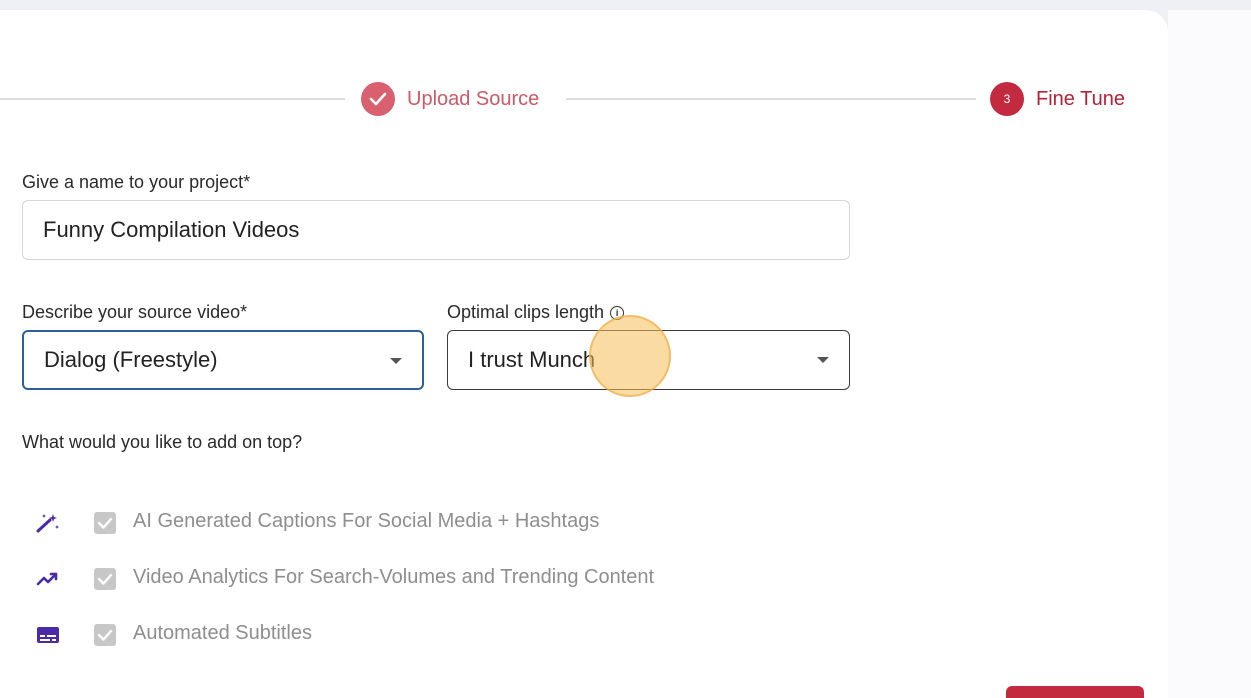 The width and height of the screenshot is (1251, 698). I want to click on step-upload-source-check, so click(378, 99).